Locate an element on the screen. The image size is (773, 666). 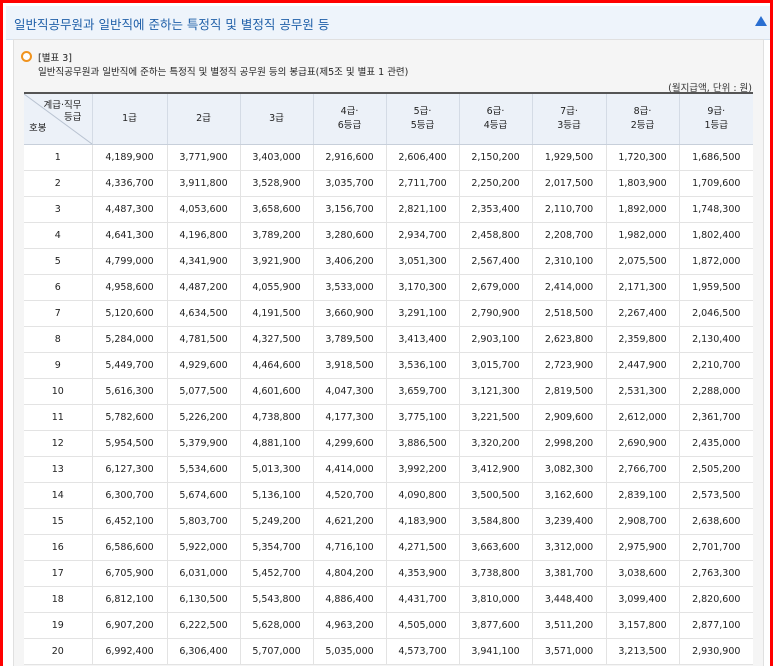
salary-cell: 2,909,600 is located at coordinates (569, 417).